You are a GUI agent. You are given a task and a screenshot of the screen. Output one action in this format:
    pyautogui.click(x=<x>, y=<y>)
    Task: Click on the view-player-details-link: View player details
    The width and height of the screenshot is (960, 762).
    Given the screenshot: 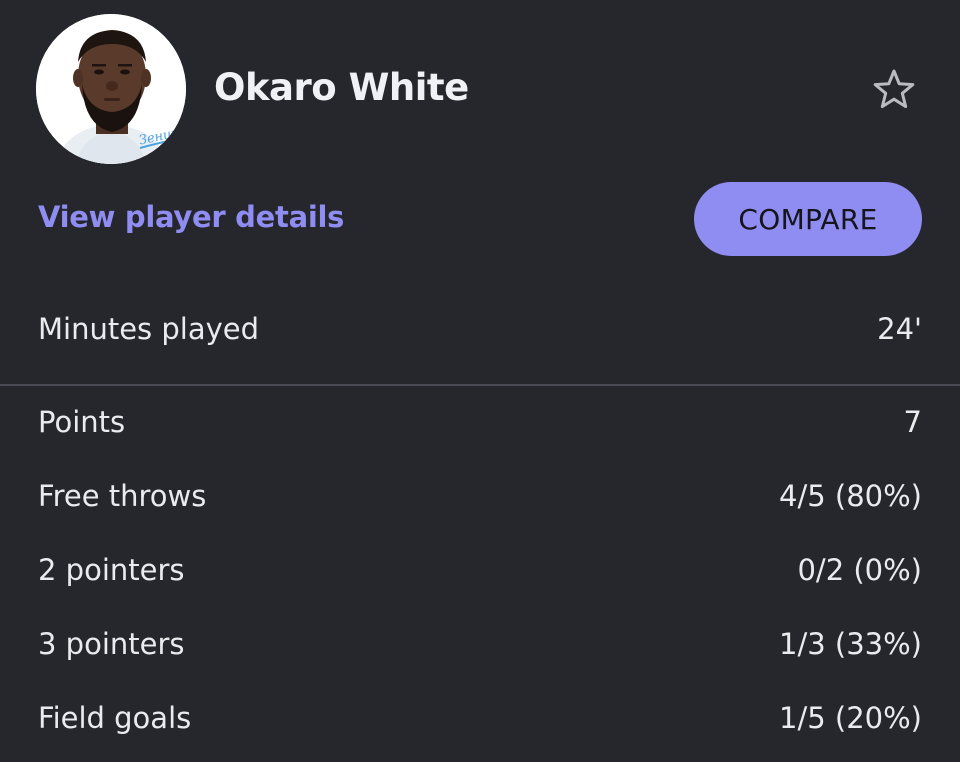 What is the action you would take?
    pyautogui.click(x=191, y=217)
    